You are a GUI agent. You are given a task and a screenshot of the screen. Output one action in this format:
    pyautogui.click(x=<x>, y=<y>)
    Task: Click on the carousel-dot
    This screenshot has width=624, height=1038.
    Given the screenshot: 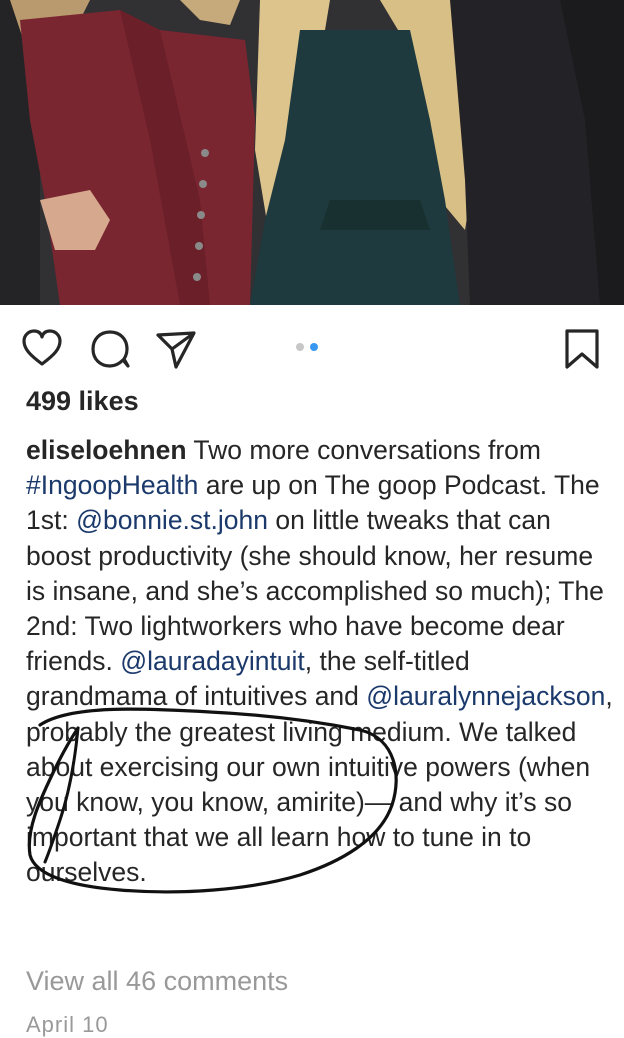 What is the action you would take?
    pyautogui.click(x=300, y=347)
    